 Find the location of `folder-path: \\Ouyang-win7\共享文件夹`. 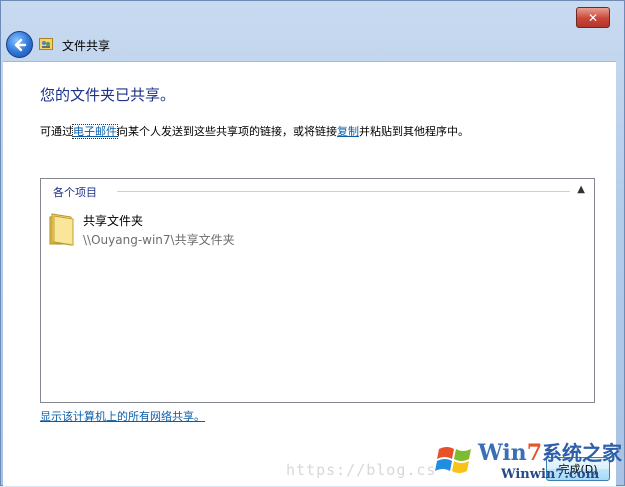

folder-path: \\Ouyang-win7\共享文件夹 is located at coordinates (159, 240).